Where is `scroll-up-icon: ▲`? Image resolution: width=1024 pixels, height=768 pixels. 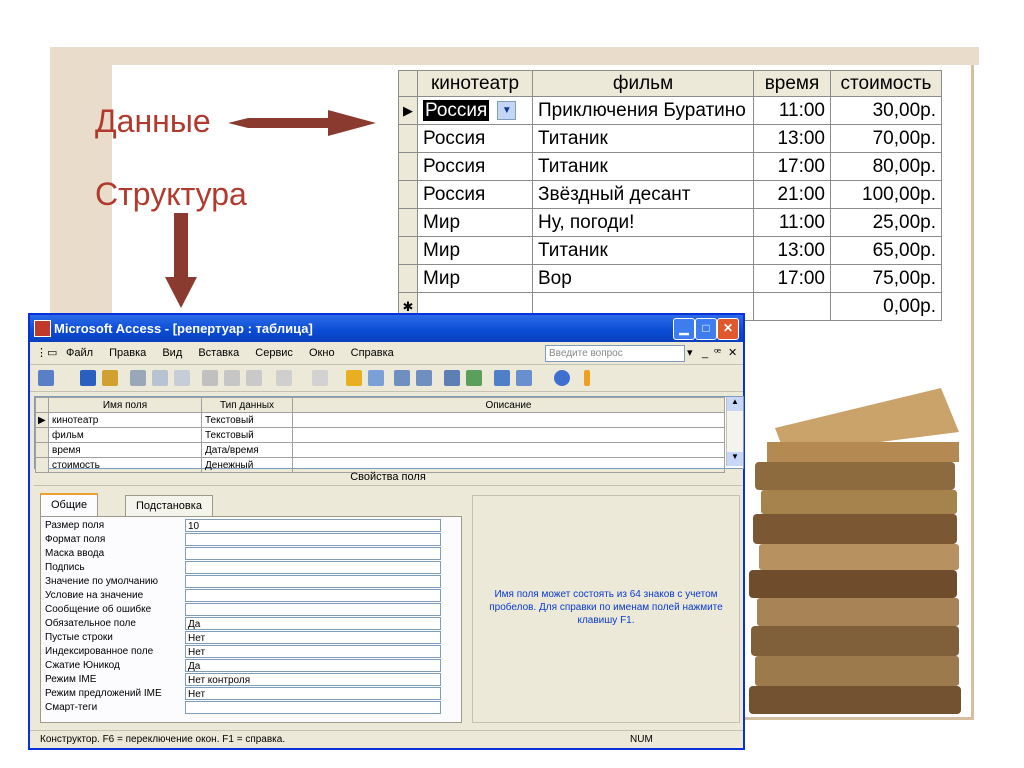
scroll-up-icon: ▲ is located at coordinates (735, 404).